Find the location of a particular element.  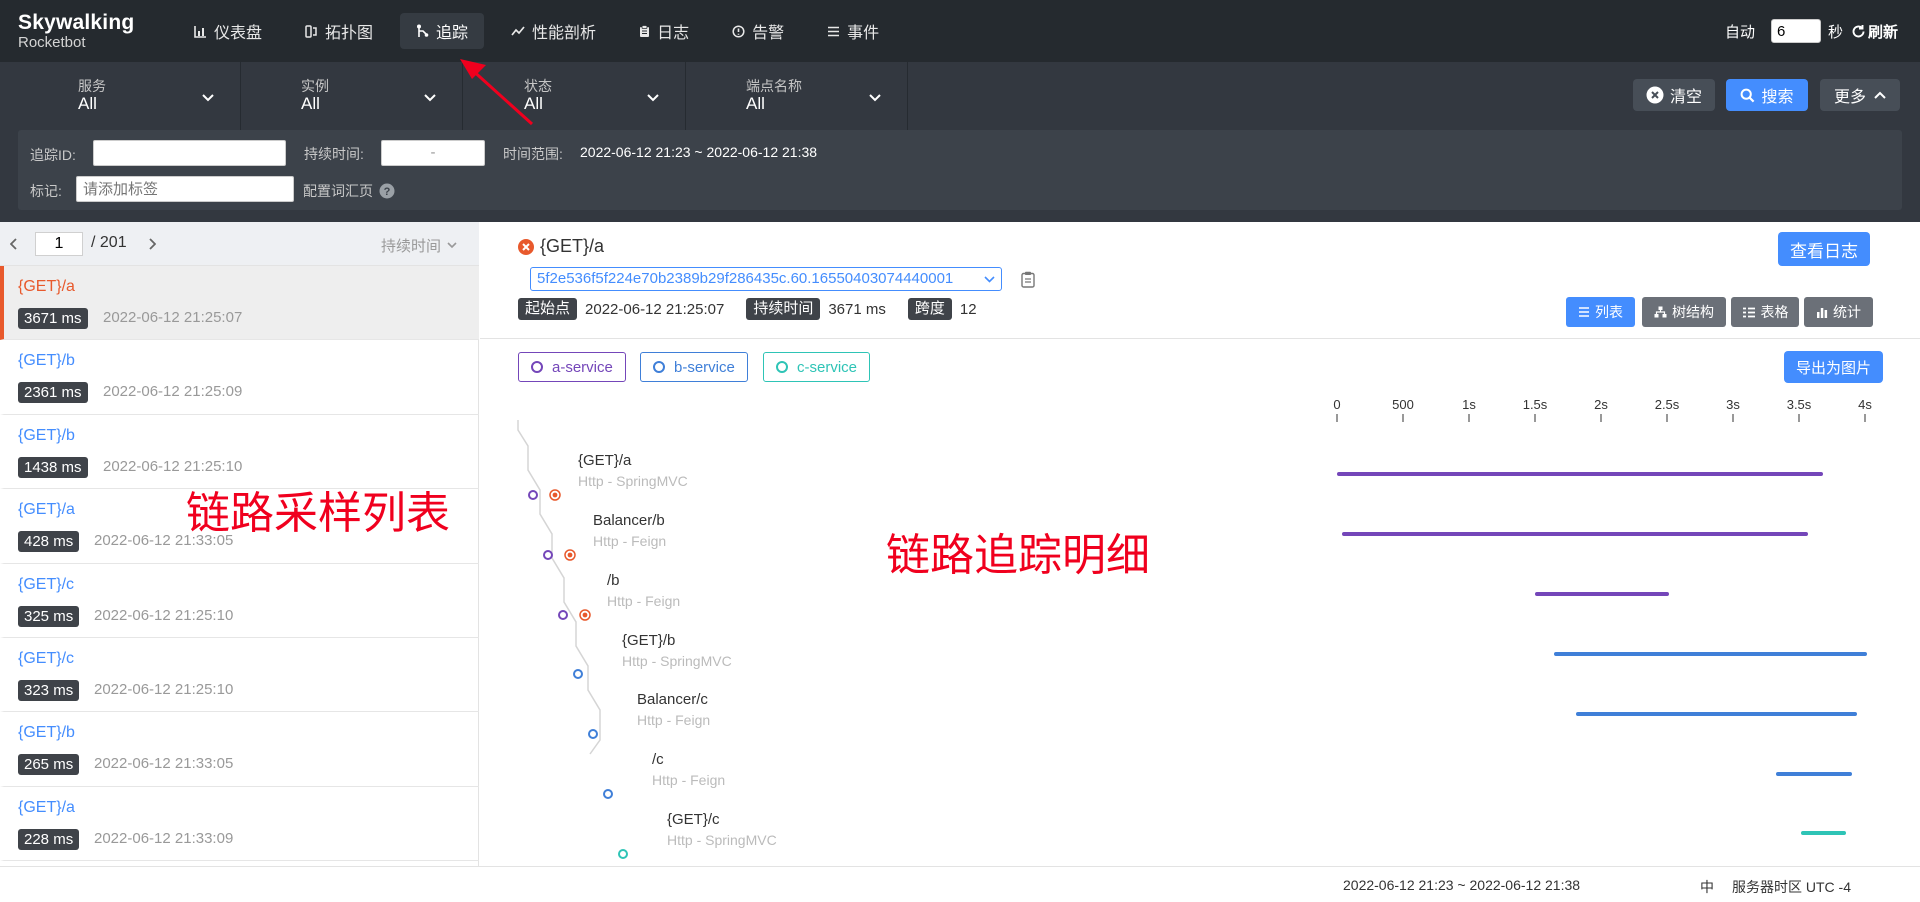

sort-label: 持续时间 is located at coordinates (410, 246).